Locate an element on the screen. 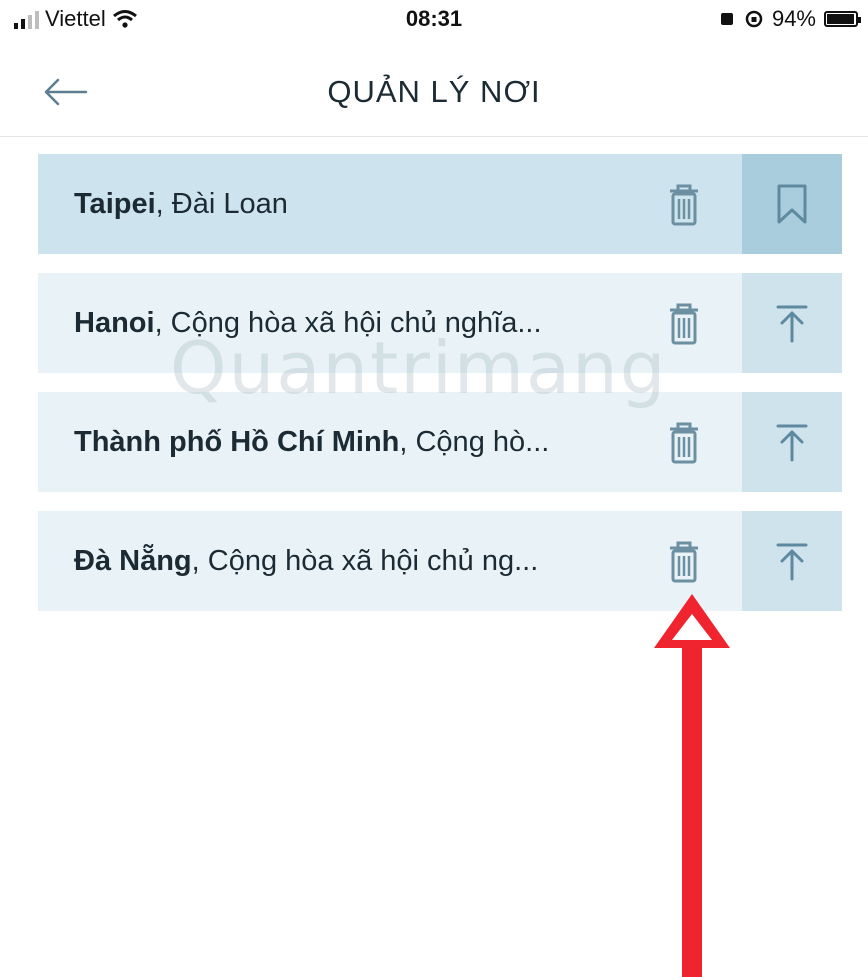  place-row: Taipei, Đài Loan is located at coordinates (440, 204).